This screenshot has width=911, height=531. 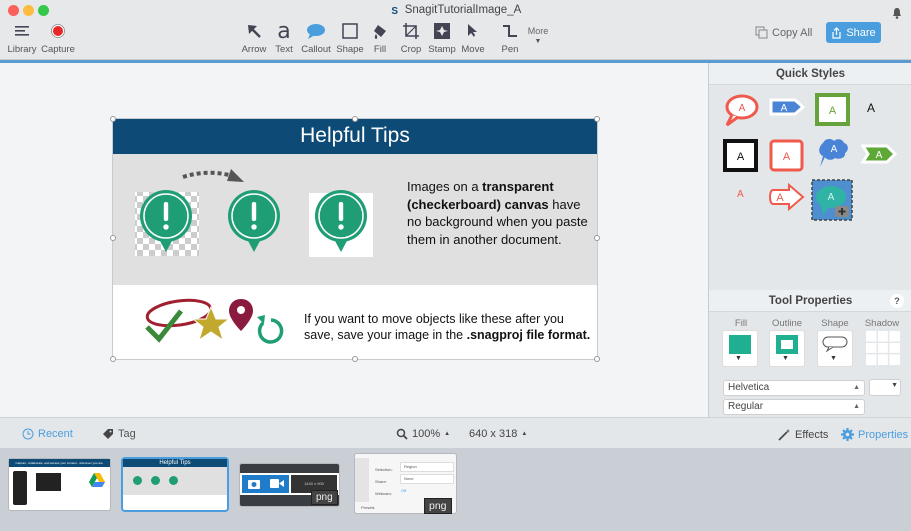 What do you see at coordinates (538, 31) in the screenshot?
I see `tool-label: More` at bounding box center [538, 31].